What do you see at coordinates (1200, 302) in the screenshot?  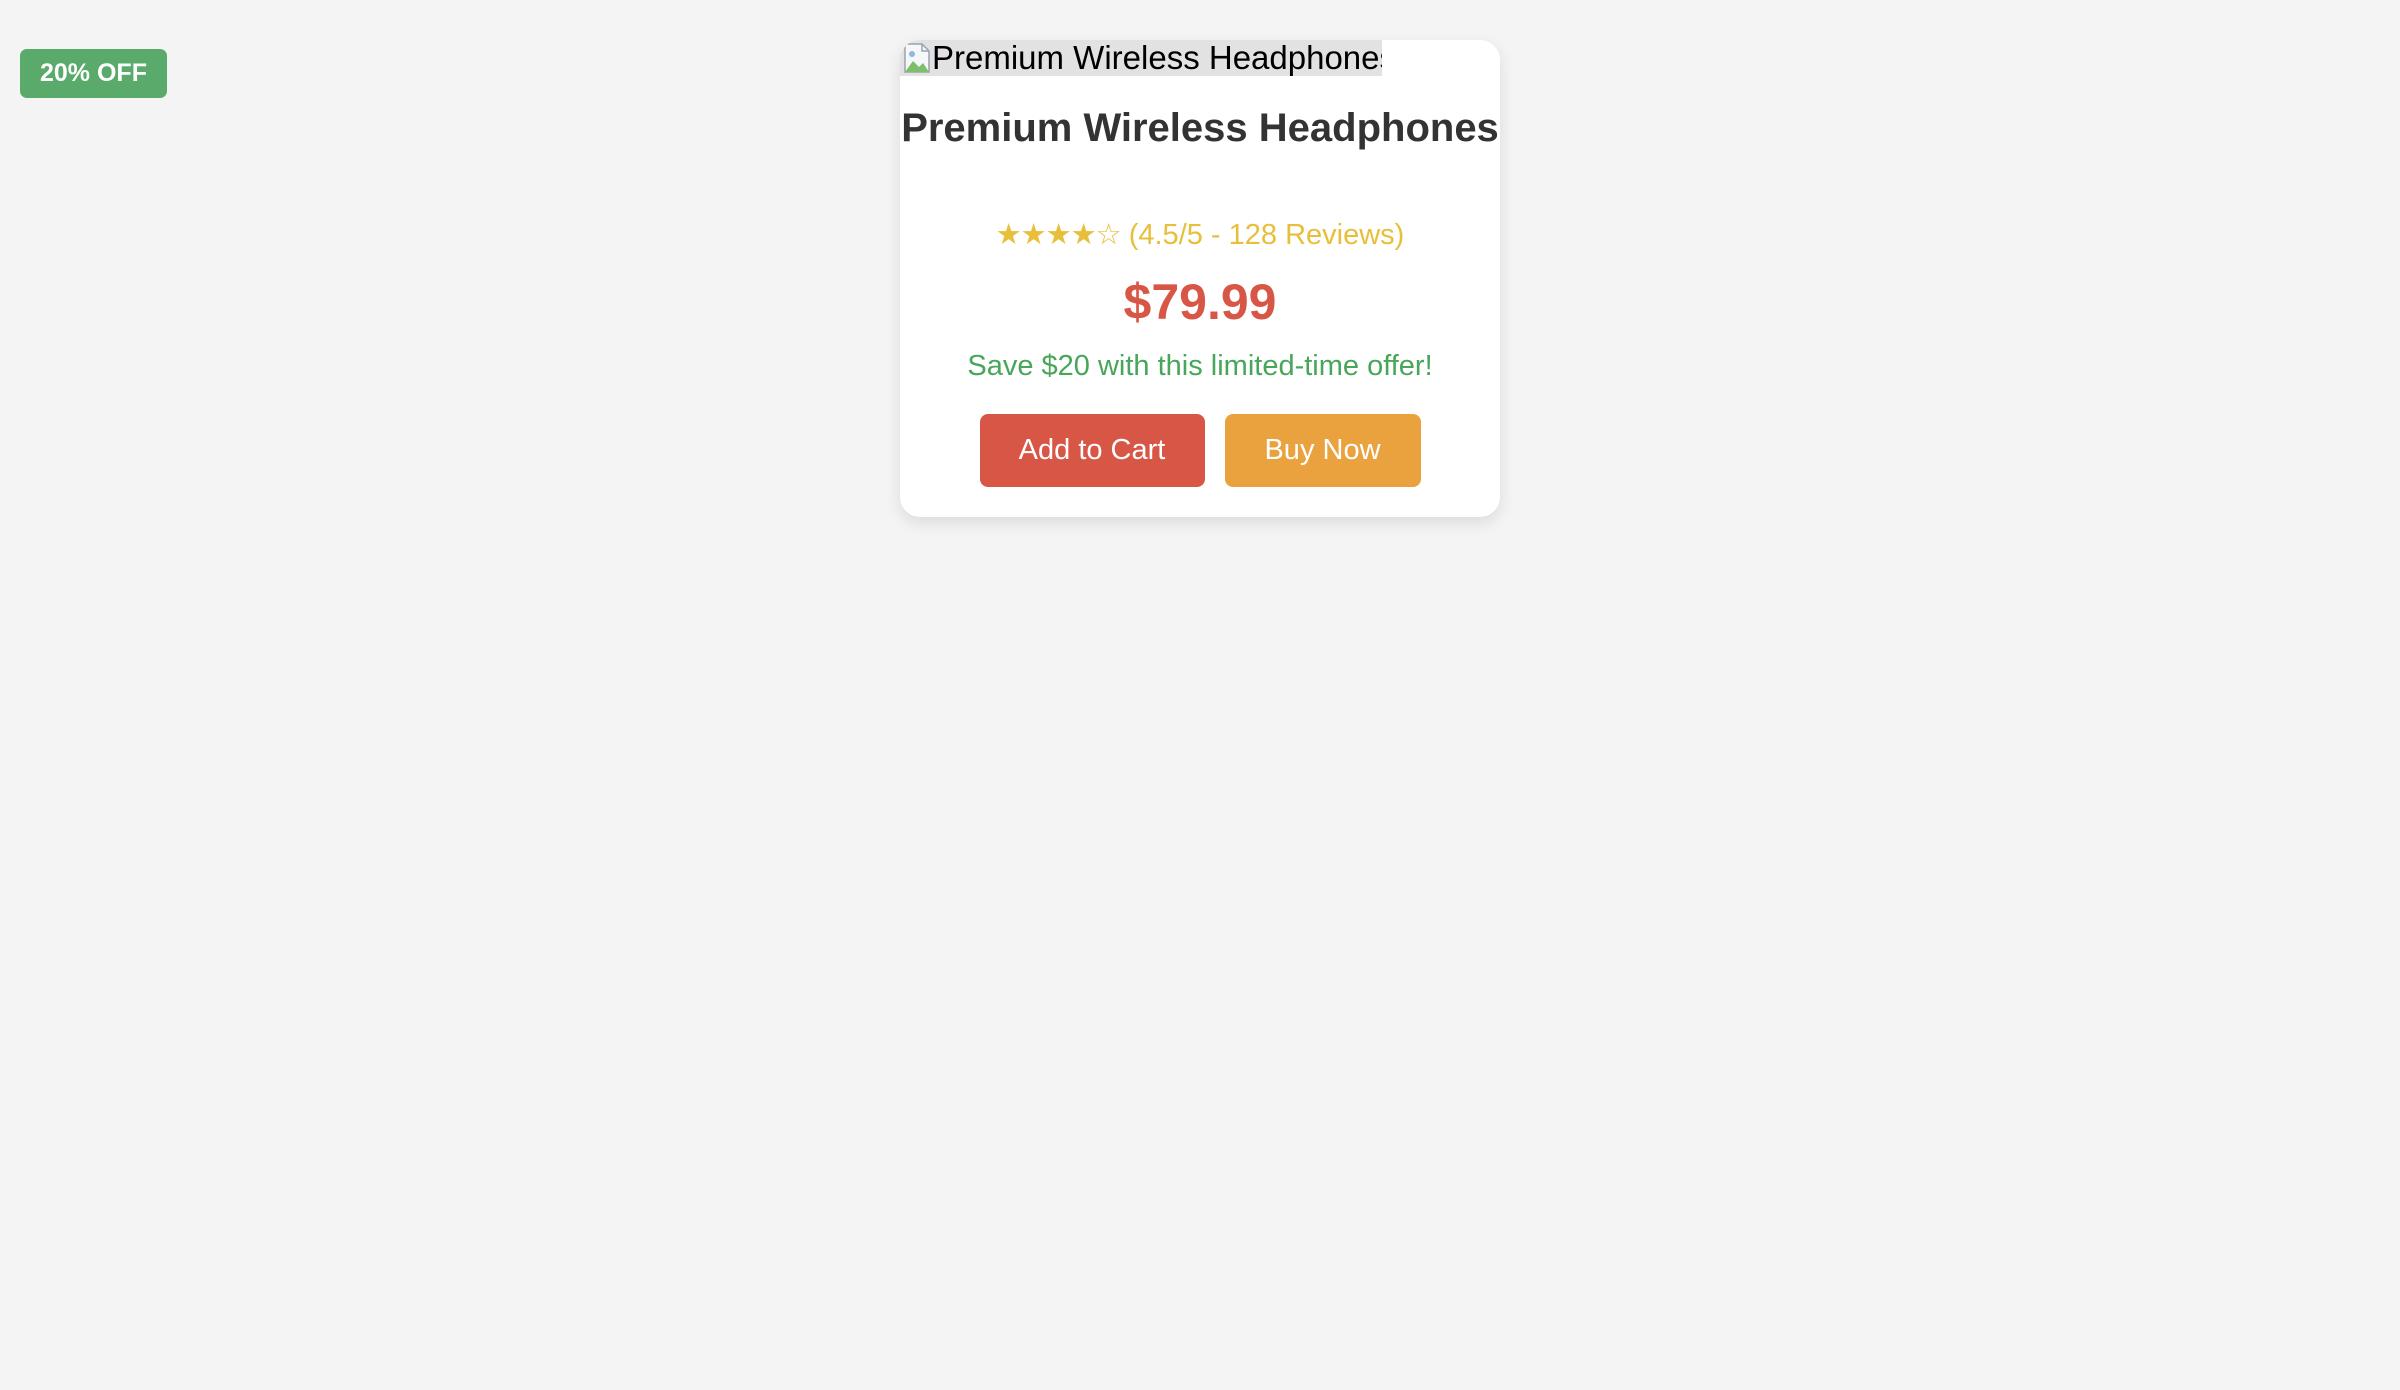 I see `product-price: $79.99` at bounding box center [1200, 302].